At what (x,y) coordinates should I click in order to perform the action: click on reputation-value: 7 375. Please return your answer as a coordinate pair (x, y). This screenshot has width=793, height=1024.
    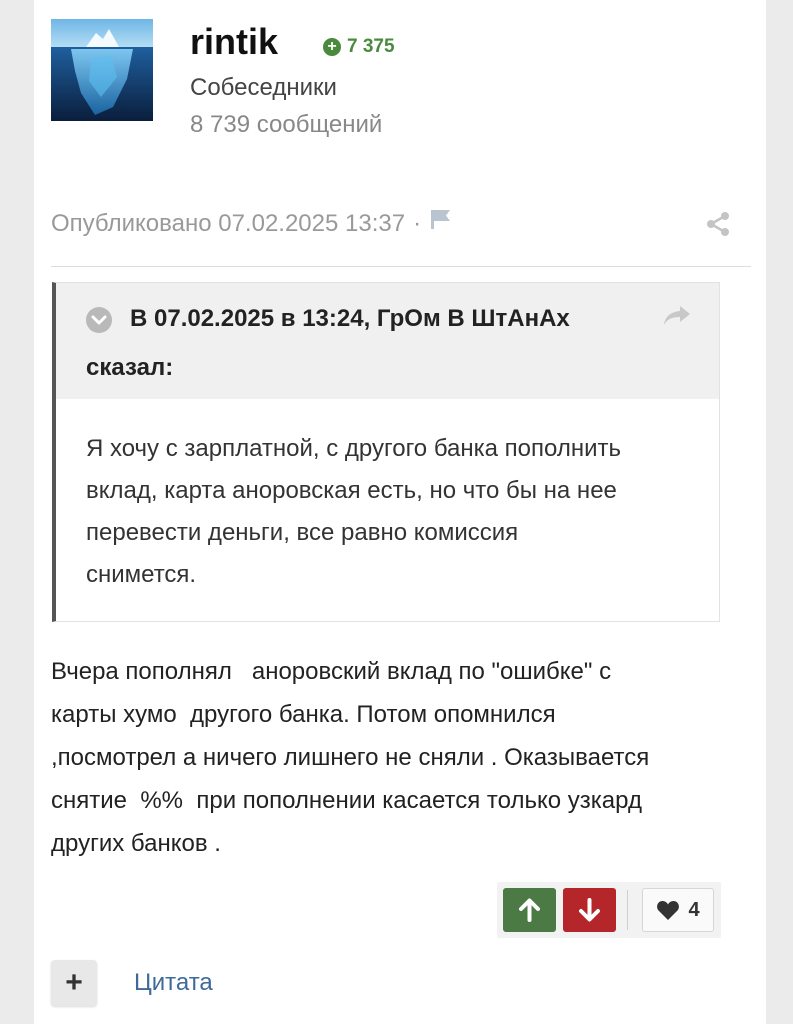
    Looking at the image, I should click on (371, 46).